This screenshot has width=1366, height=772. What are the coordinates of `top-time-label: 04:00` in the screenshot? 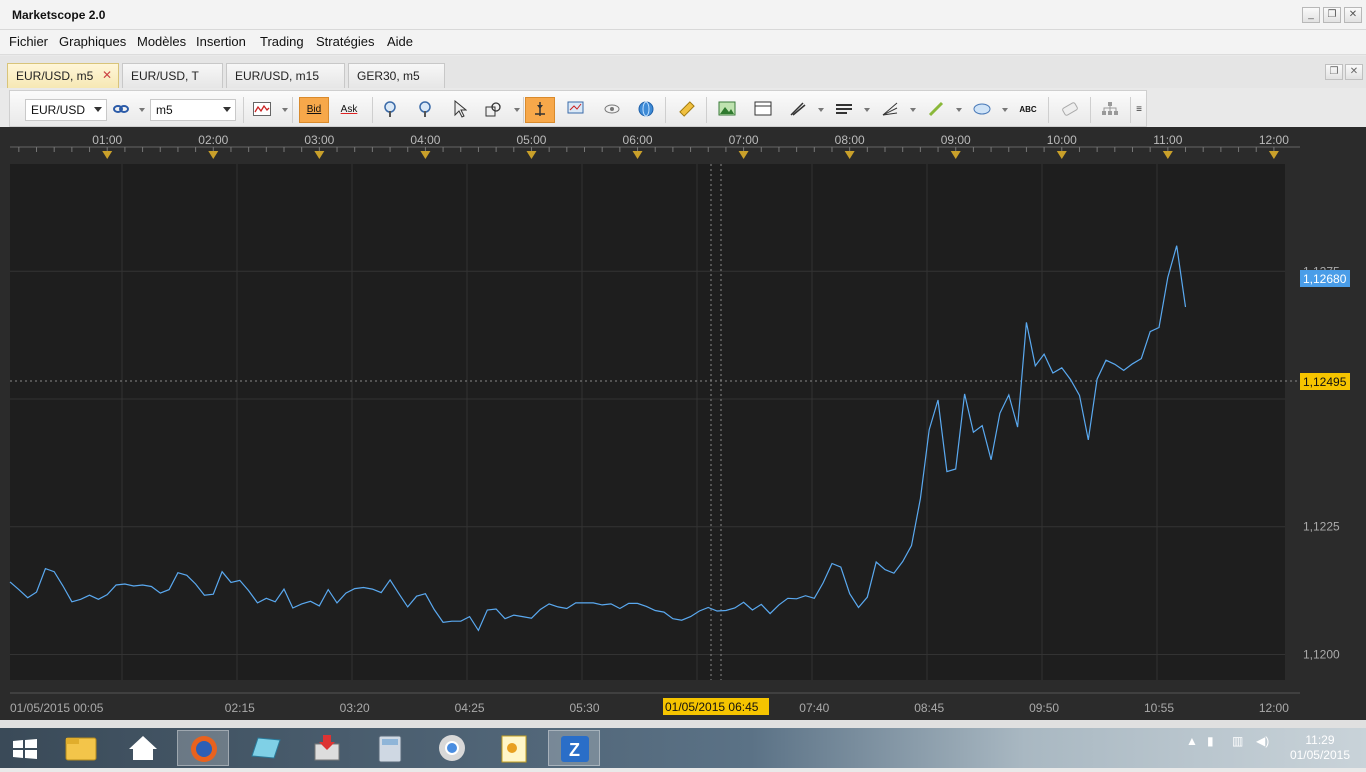 It's located at (425, 140).